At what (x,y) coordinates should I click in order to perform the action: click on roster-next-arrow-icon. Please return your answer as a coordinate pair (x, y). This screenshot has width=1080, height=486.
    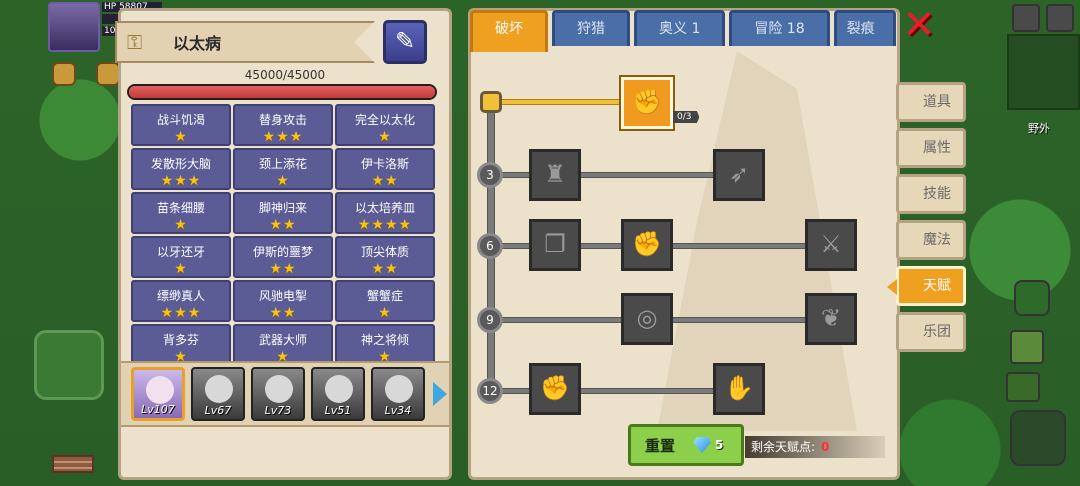
    Looking at the image, I should click on (440, 394).